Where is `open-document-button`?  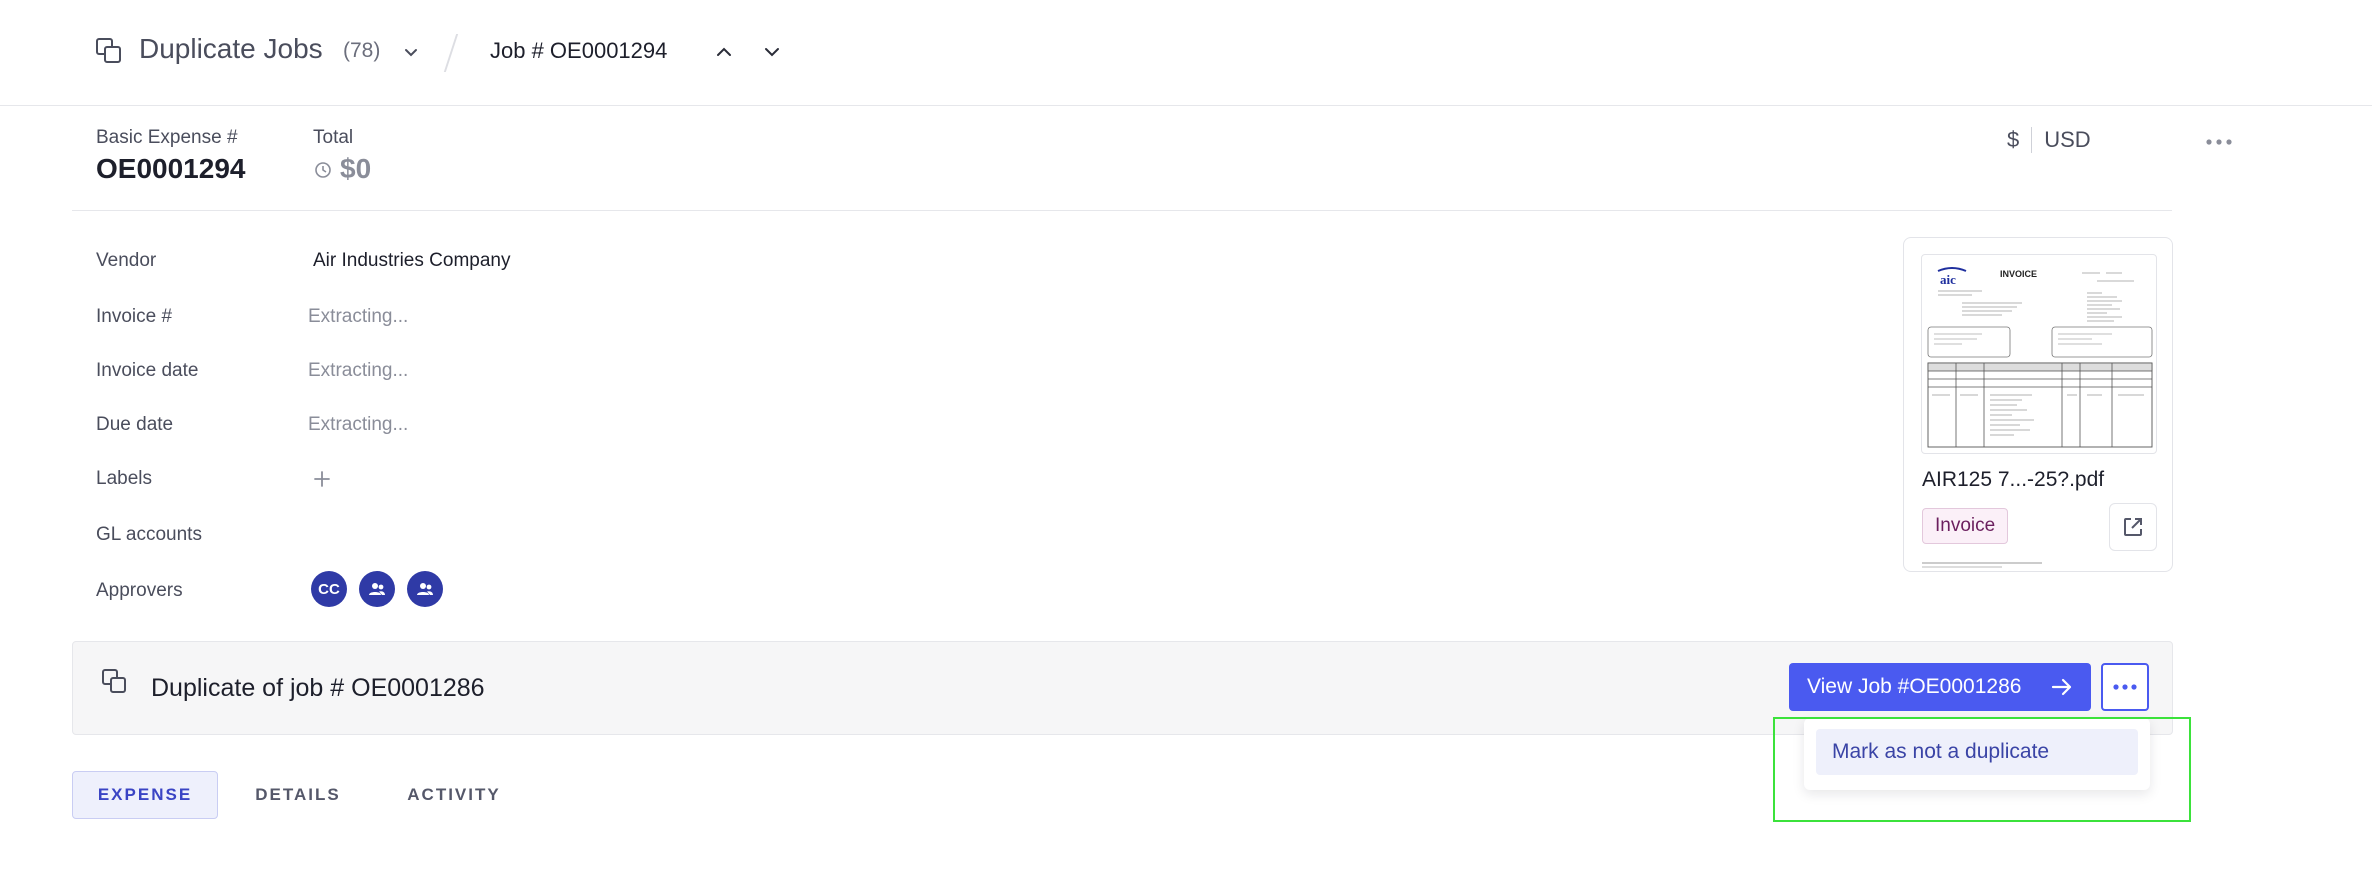
open-document-button is located at coordinates (2133, 527).